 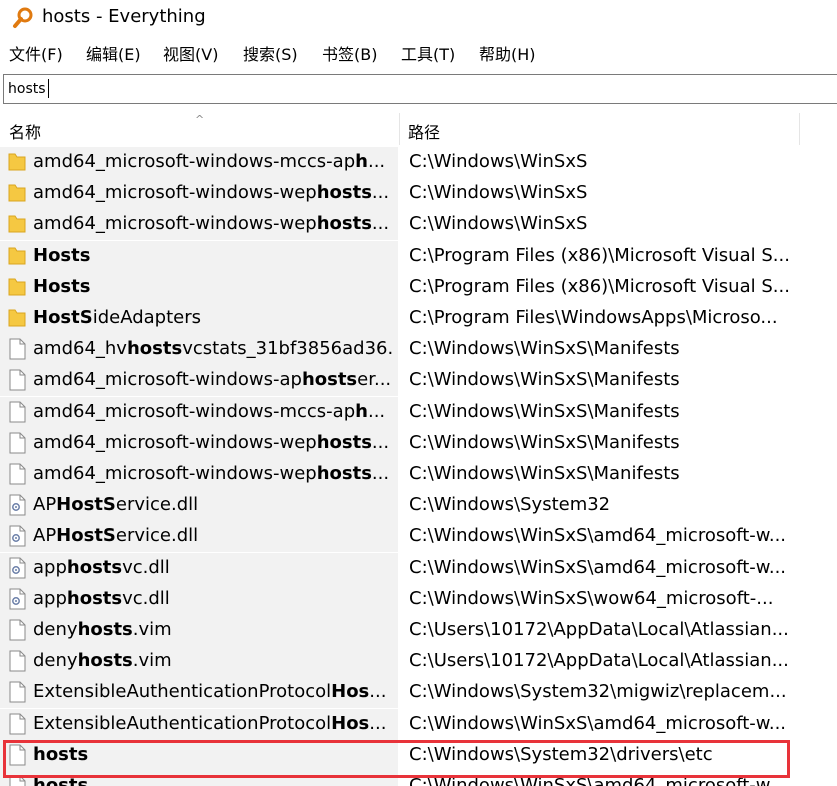 I want to click on name-prefix: deny, so click(x=55, y=660).